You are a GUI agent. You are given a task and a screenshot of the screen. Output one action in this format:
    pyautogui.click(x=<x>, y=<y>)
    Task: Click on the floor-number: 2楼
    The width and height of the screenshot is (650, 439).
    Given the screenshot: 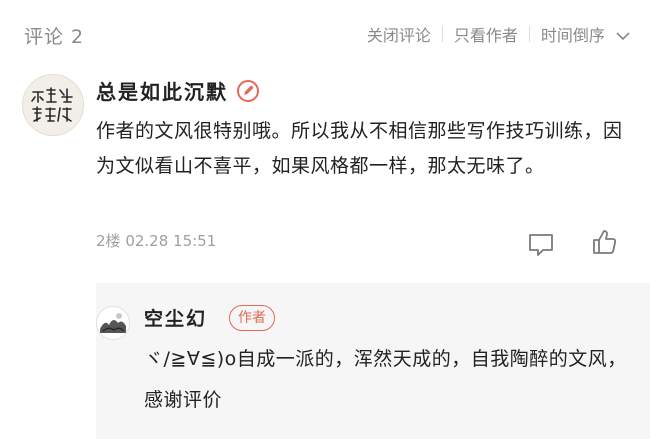 What is the action you would take?
    pyautogui.click(x=108, y=241)
    